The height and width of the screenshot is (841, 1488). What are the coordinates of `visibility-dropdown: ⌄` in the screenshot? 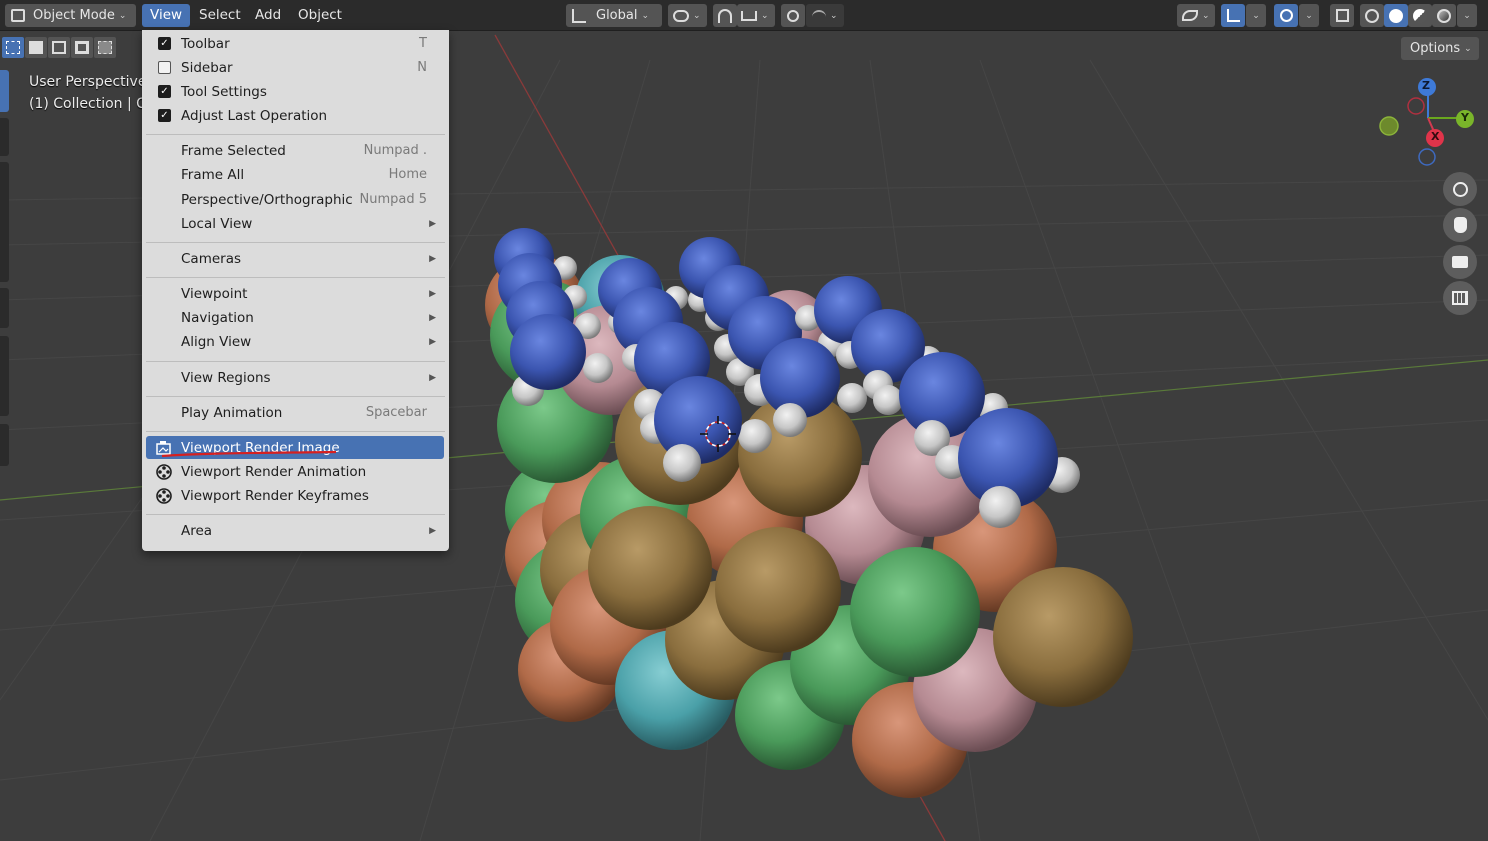 It's located at (1196, 15).